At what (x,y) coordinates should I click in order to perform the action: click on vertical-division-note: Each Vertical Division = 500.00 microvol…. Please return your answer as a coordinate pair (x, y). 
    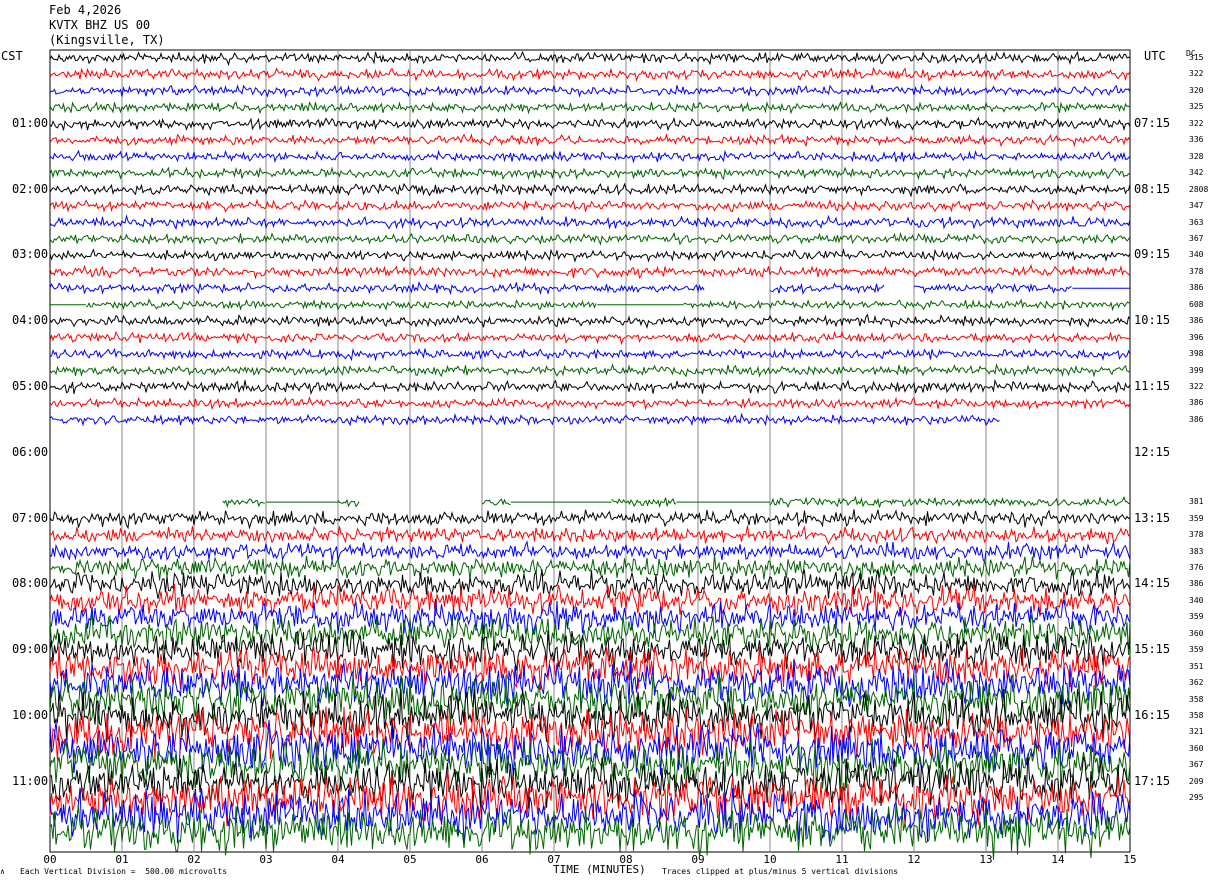
    Looking at the image, I should click on (124, 871).